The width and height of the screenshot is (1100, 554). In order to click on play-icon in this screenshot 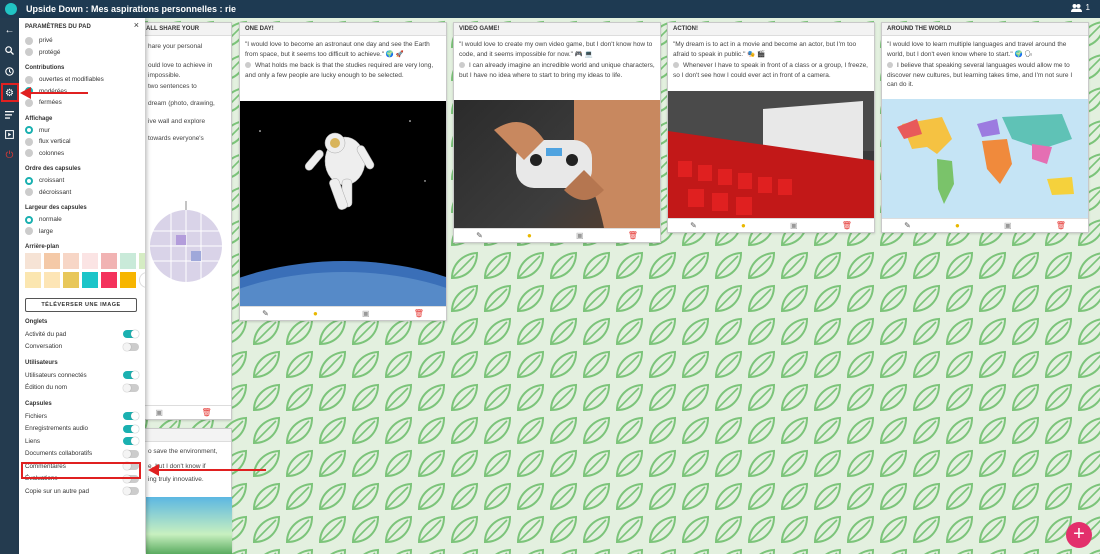, I will do `click(9, 134)`.